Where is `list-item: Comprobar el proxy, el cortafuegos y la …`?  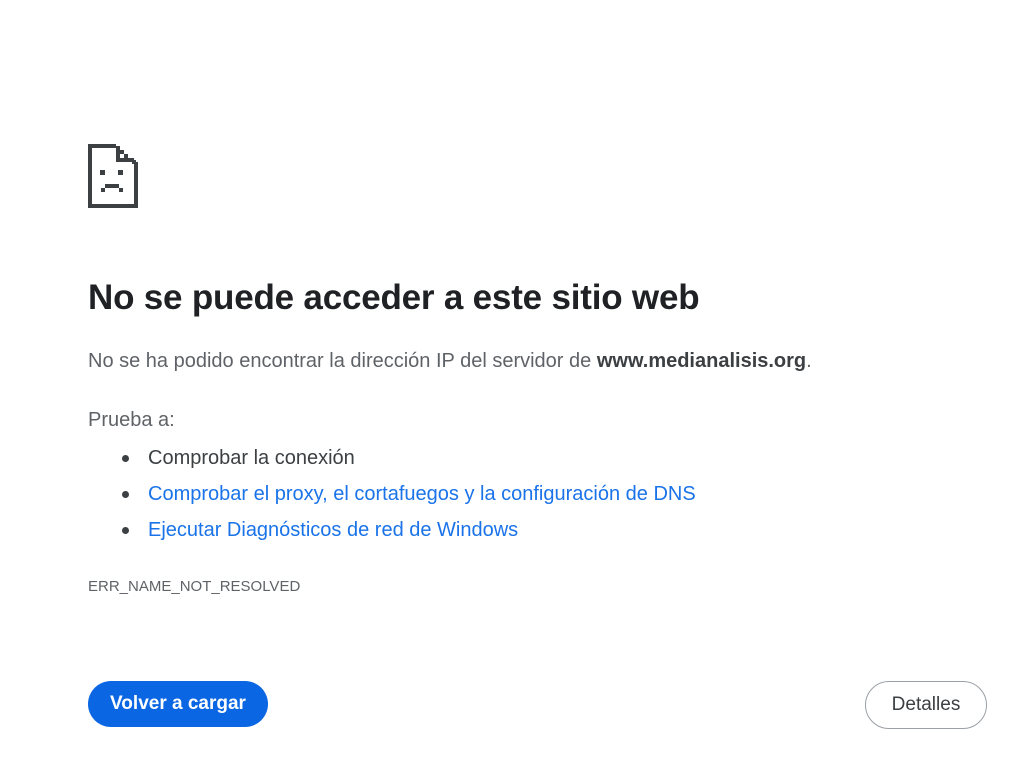
list-item: Comprobar el proxy, el cortafuegos y la … is located at coordinates (392, 496).